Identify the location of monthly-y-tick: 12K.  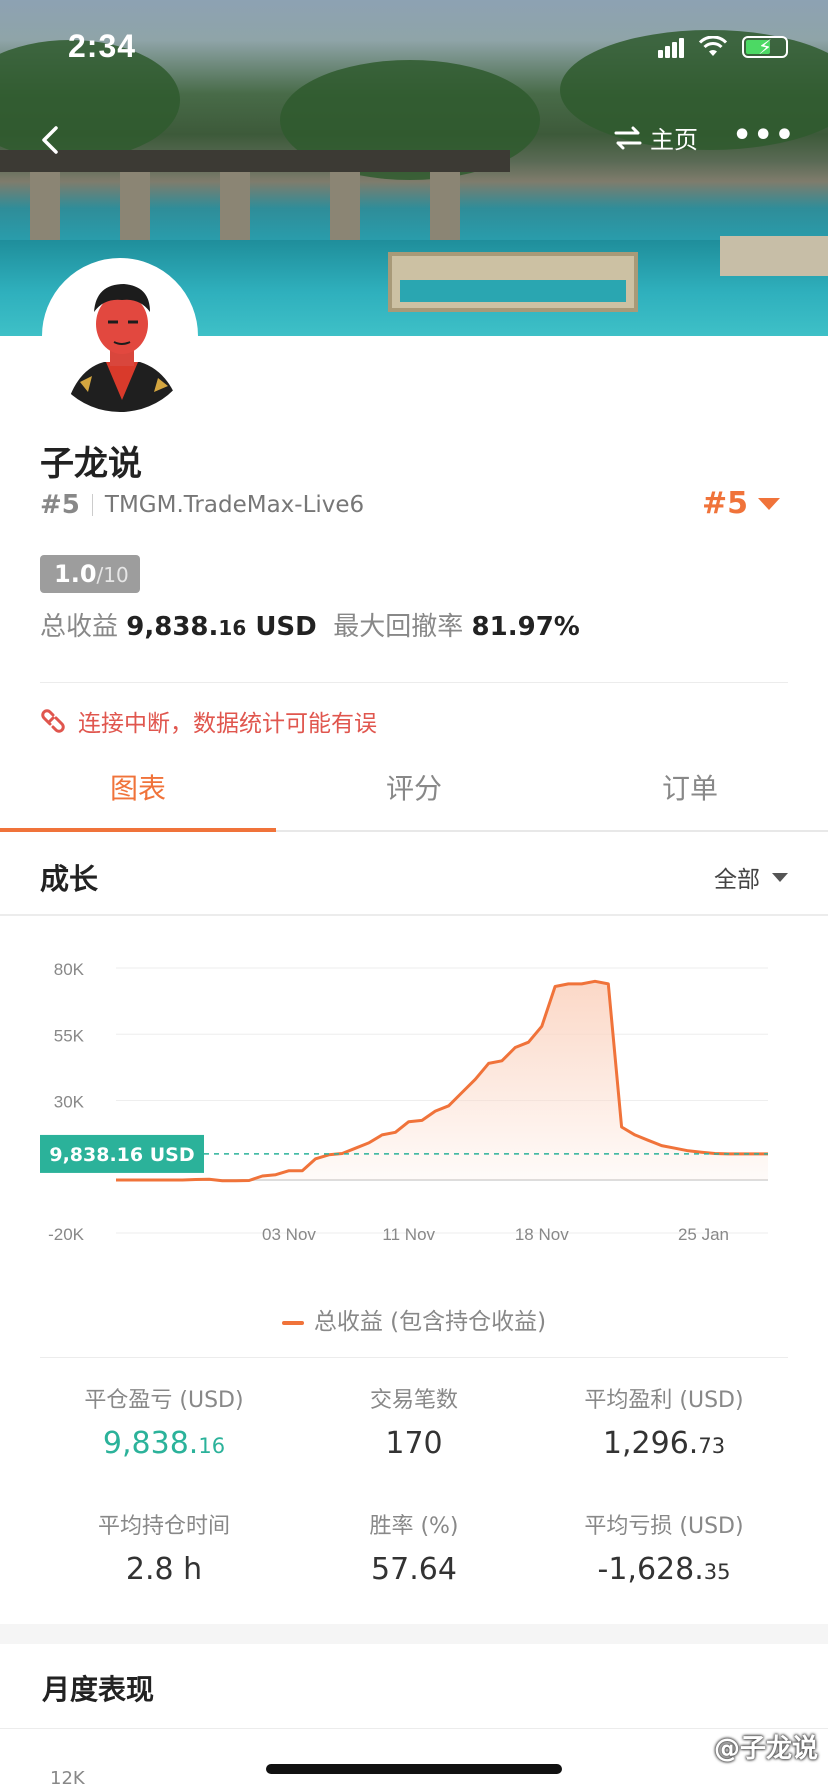
(67, 1778).